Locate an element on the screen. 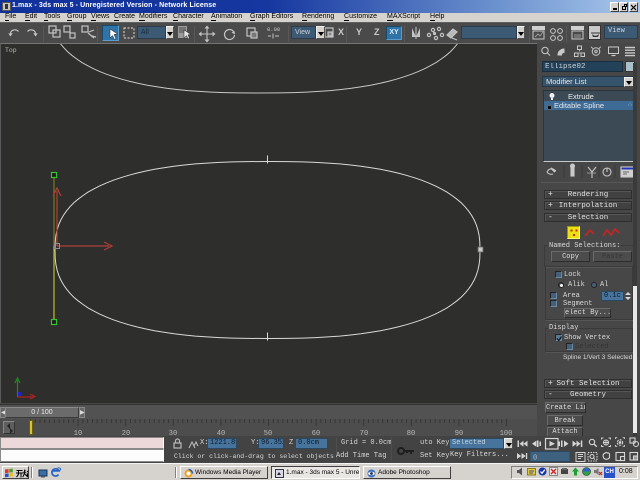 The height and width of the screenshot is (480, 640). svg-text: 0 is located at coordinates (535, 459).